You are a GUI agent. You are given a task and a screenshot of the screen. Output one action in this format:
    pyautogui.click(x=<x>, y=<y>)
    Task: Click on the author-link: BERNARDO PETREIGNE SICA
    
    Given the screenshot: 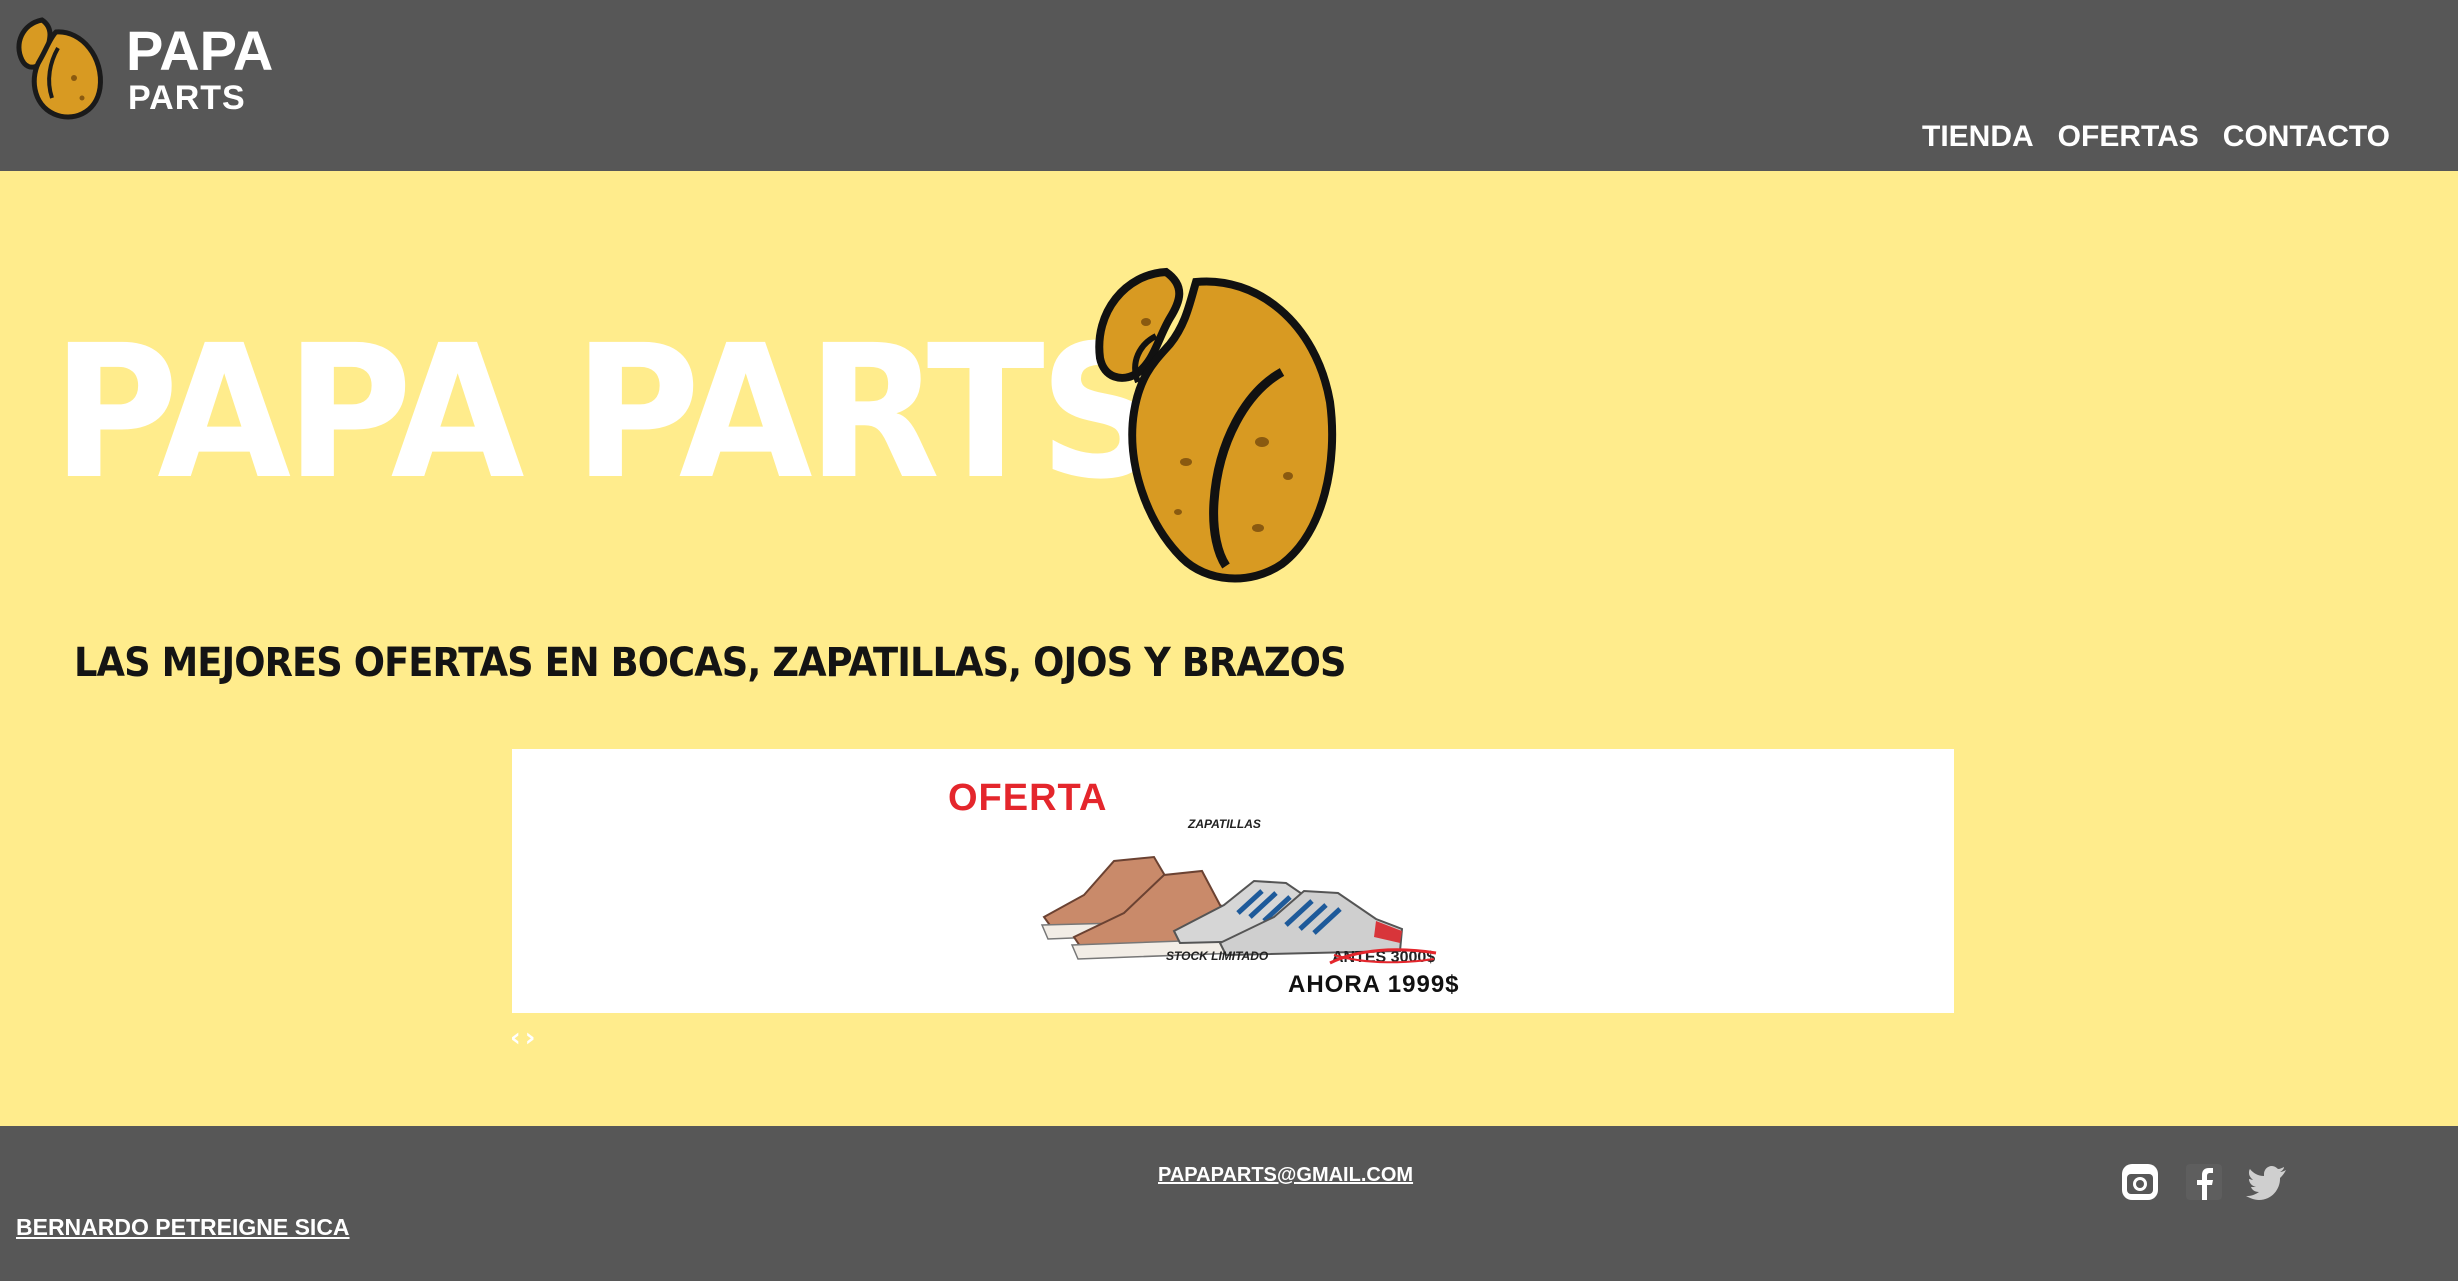 What is the action you would take?
    pyautogui.click(x=183, y=1227)
    